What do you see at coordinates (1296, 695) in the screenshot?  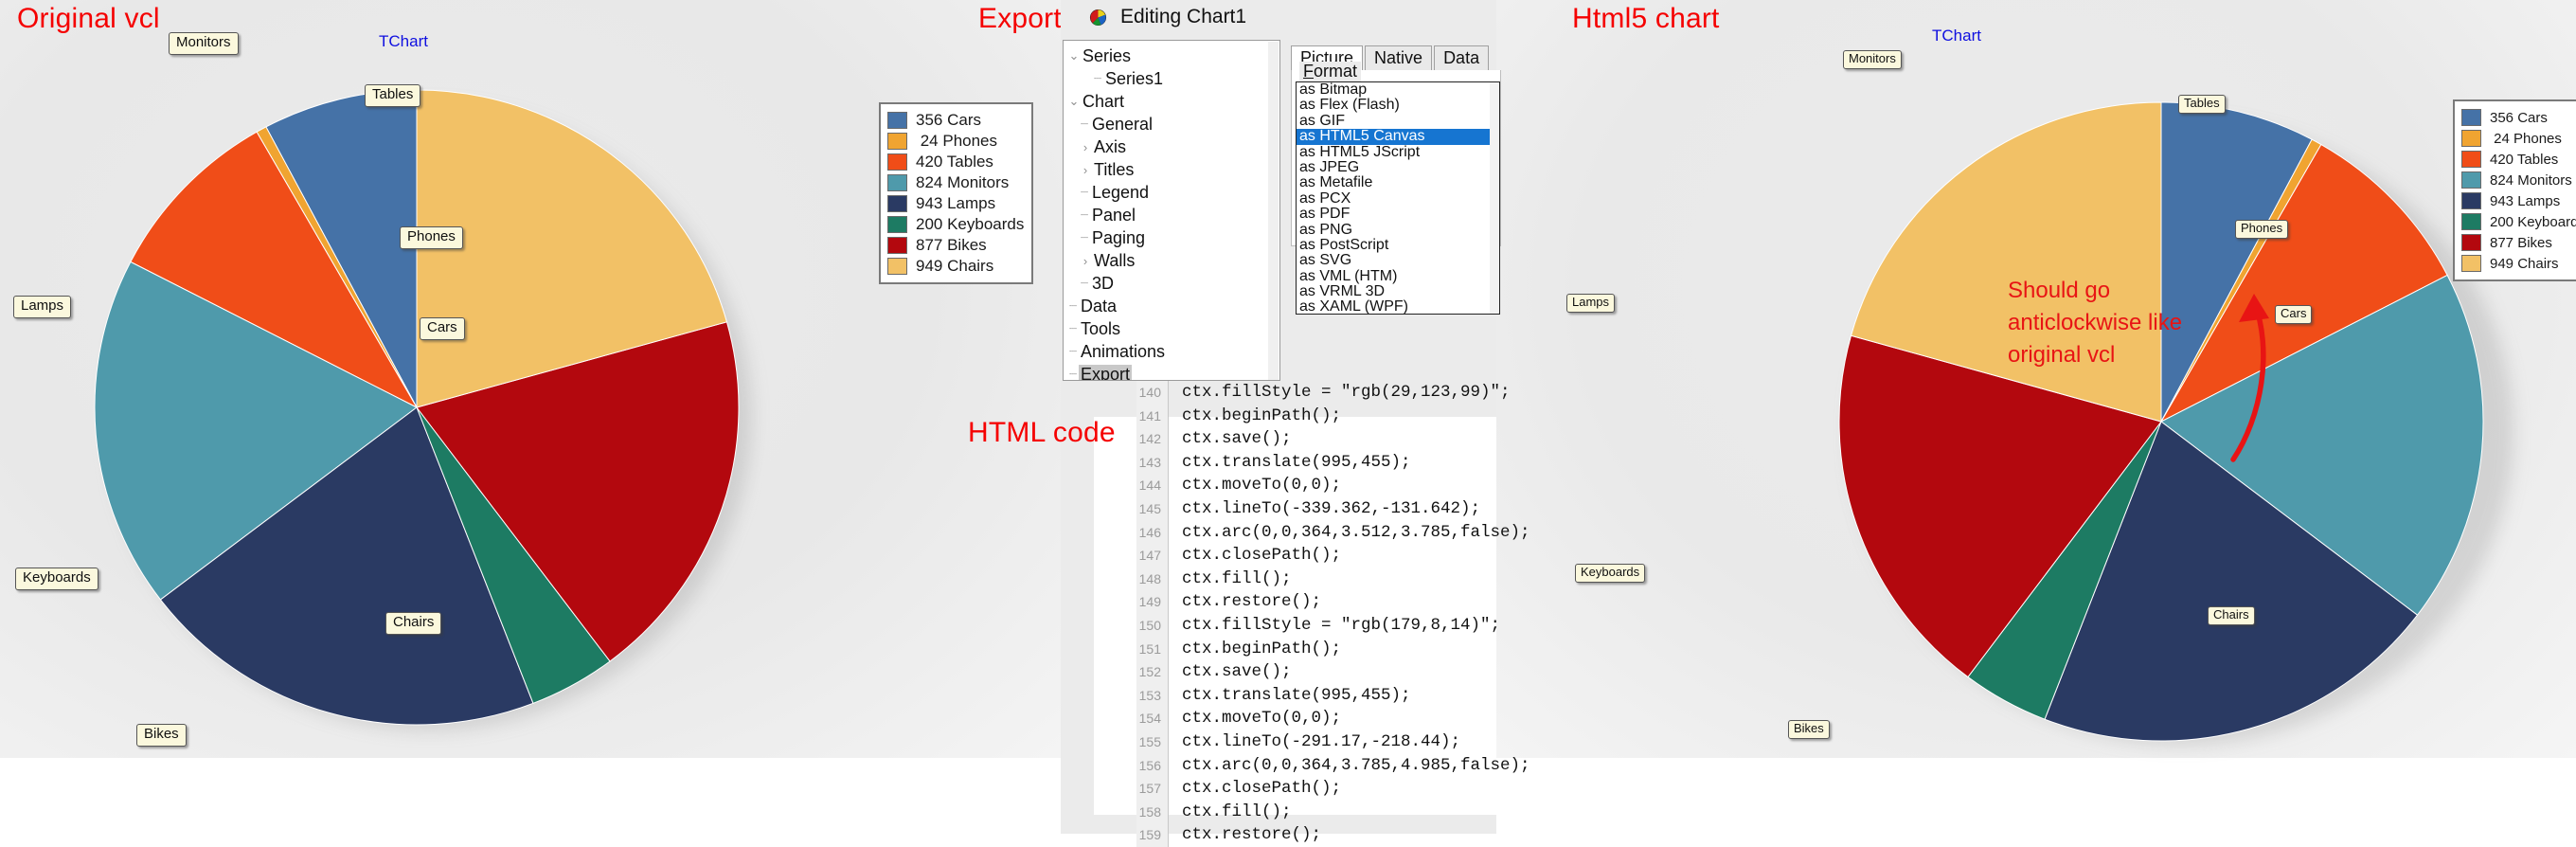 I see `code-line-text: ctx.translate(995,455);` at bounding box center [1296, 695].